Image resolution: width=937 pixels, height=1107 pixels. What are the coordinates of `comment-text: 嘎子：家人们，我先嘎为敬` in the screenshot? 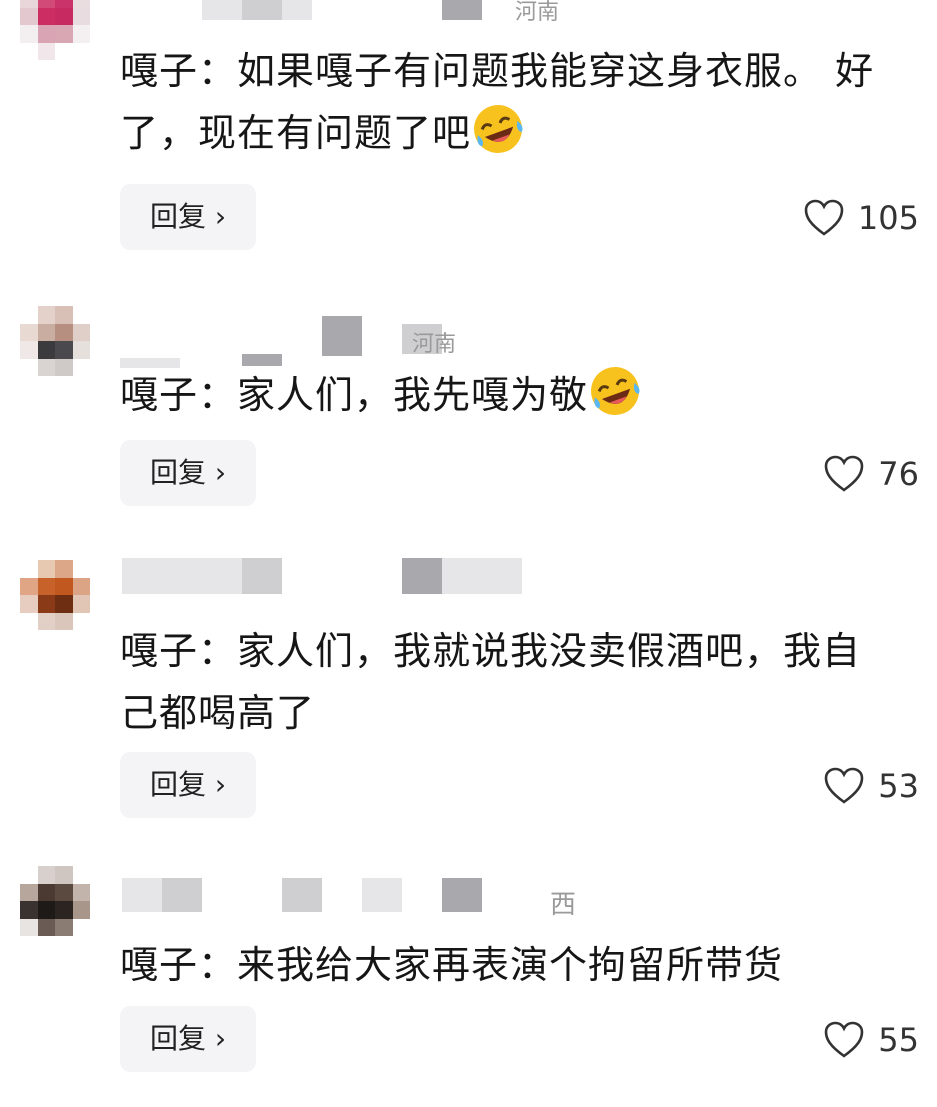 It's located at (510, 395).